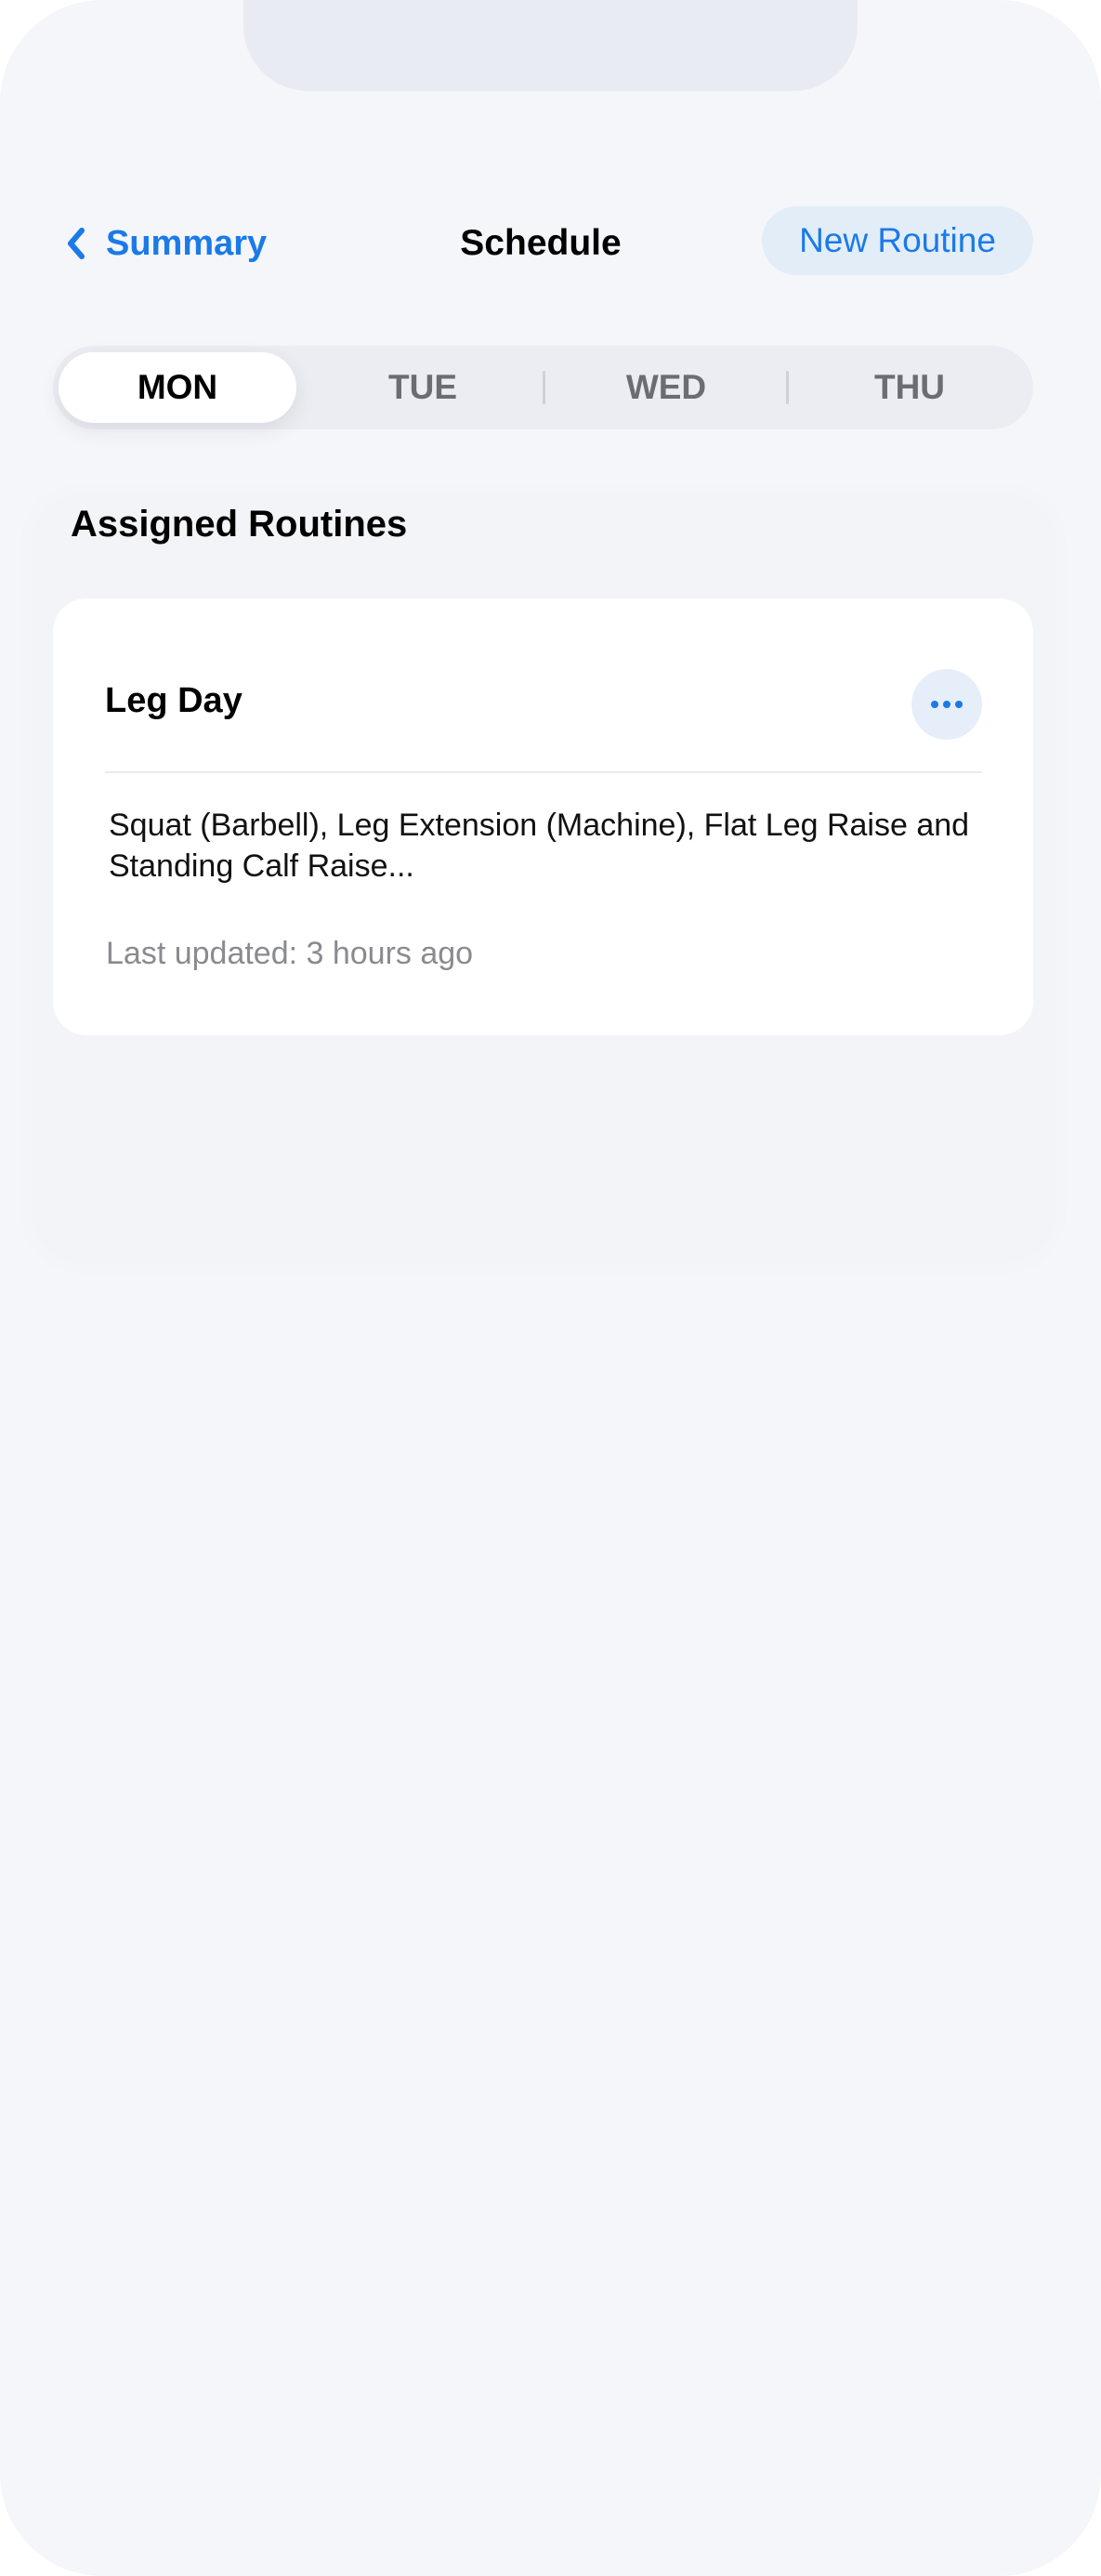 The height and width of the screenshot is (2576, 1101). I want to click on day-tab-mon: MON, so click(177, 387).